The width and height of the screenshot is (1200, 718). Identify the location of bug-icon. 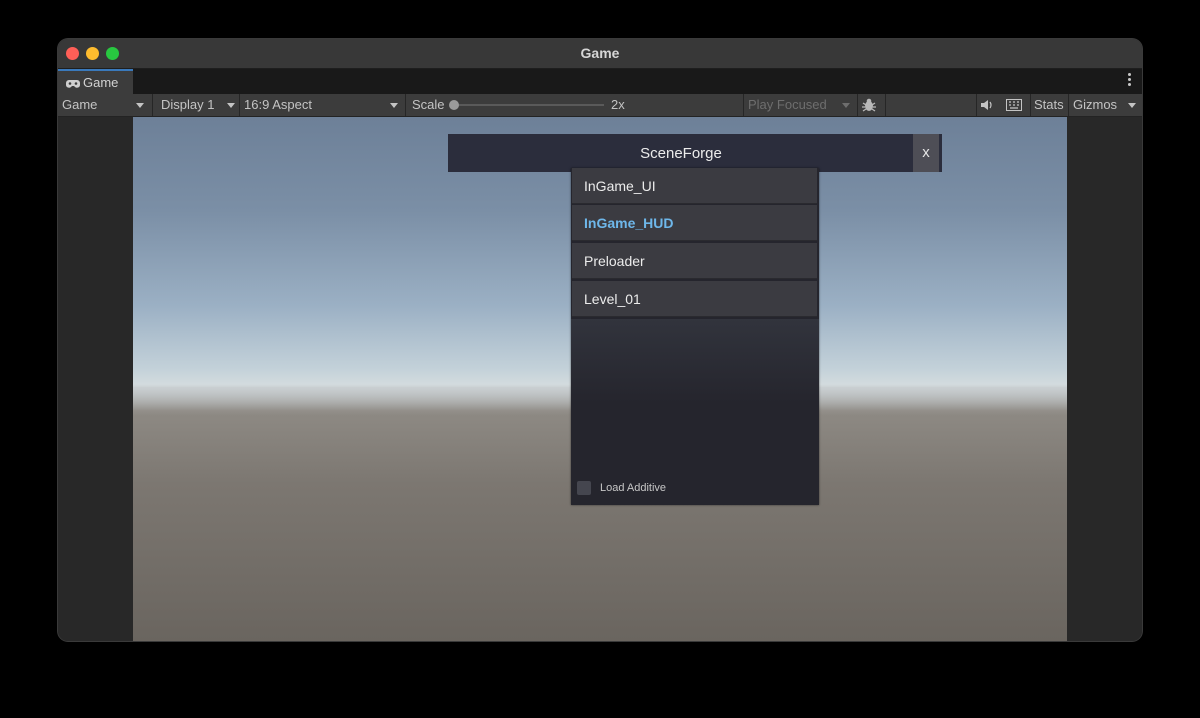
(872, 105).